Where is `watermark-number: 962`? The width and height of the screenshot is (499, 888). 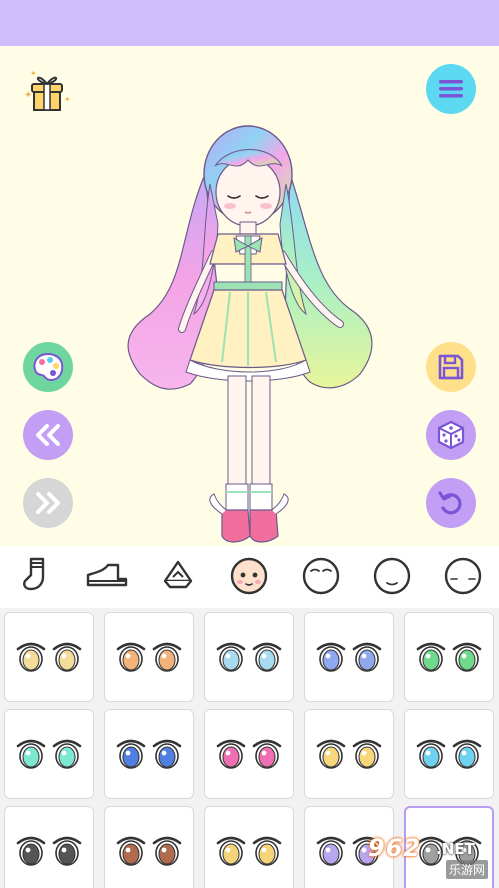 watermark-number: 962 is located at coordinates (395, 848).